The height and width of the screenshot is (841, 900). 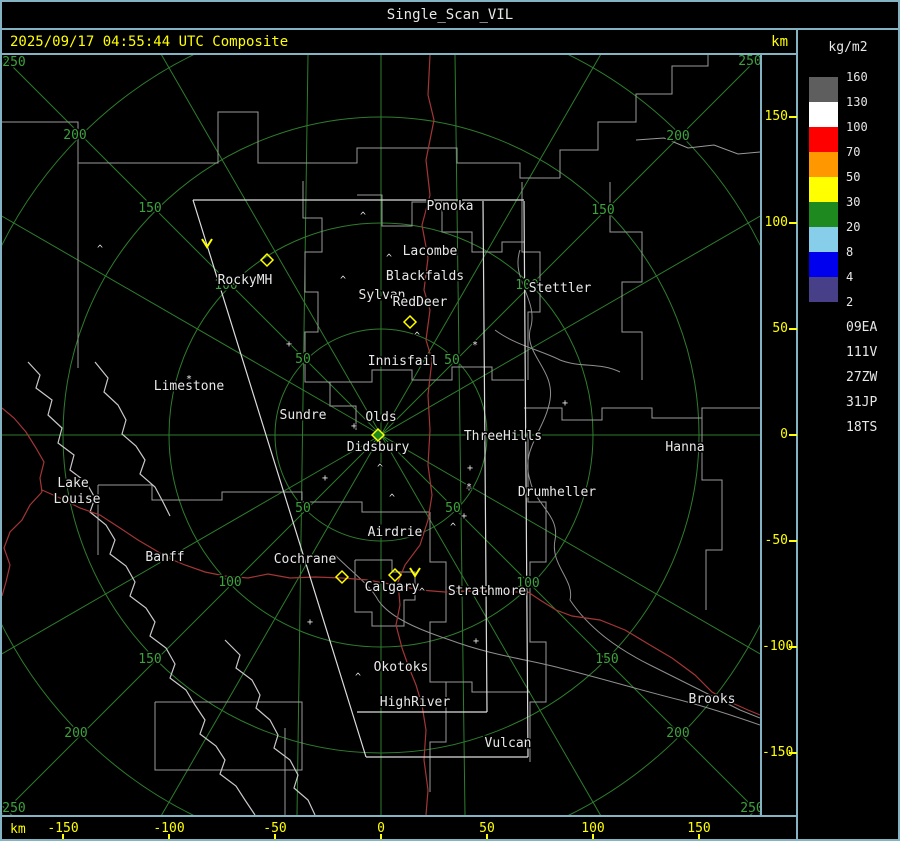 I want to click on legend-level-value: 100, so click(x=857, y=127).